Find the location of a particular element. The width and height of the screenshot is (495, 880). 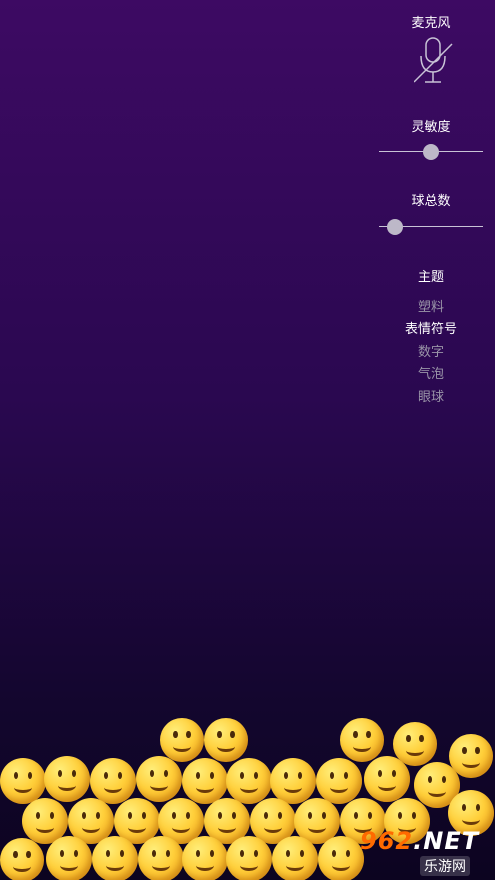

watermark-caption: 乐游网 is located at coordinates (445, 866).